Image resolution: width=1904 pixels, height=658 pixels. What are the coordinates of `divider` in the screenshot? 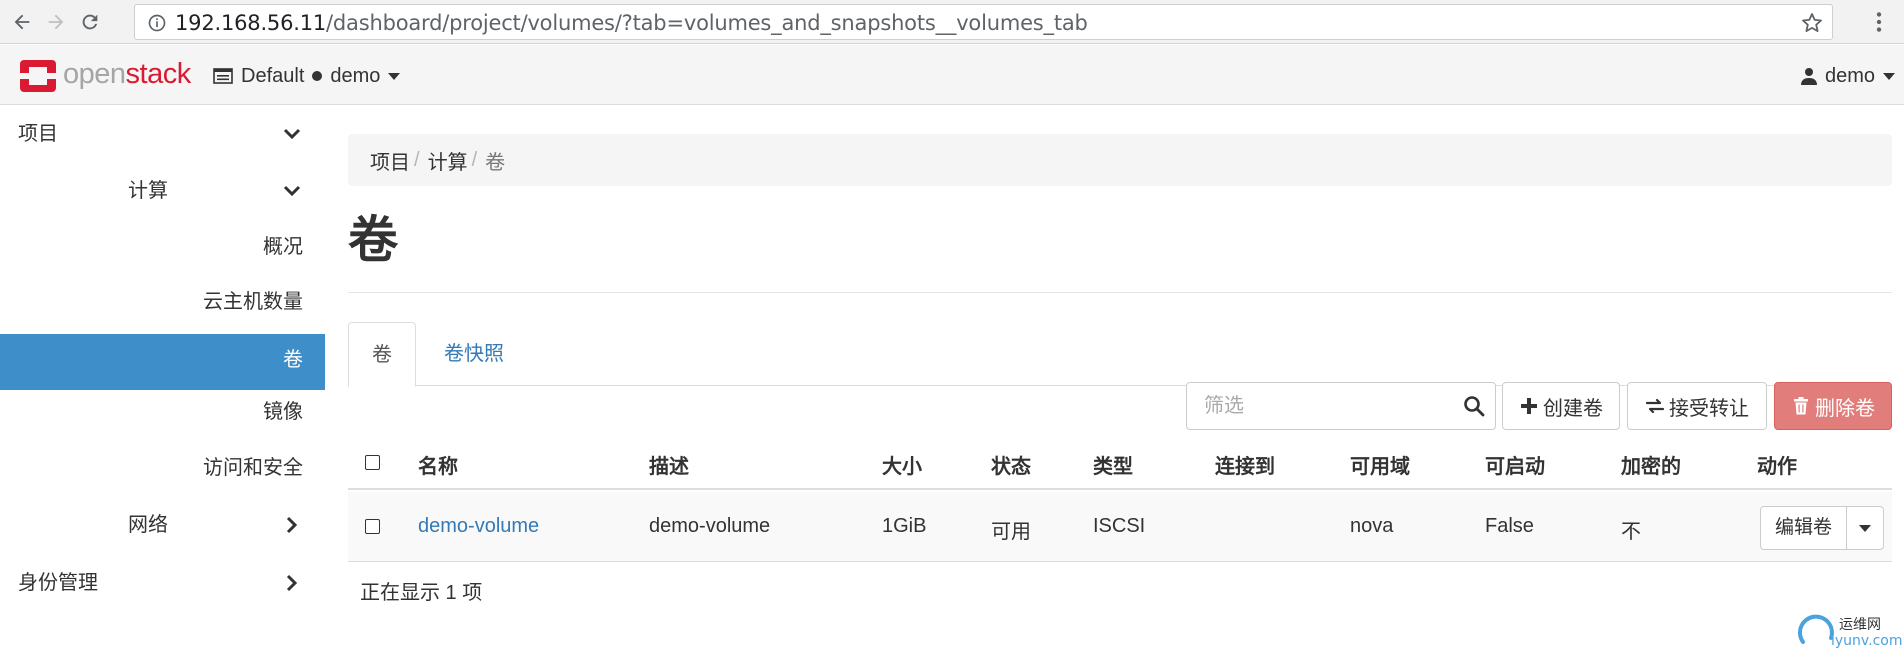 It's located at (1120, 292).